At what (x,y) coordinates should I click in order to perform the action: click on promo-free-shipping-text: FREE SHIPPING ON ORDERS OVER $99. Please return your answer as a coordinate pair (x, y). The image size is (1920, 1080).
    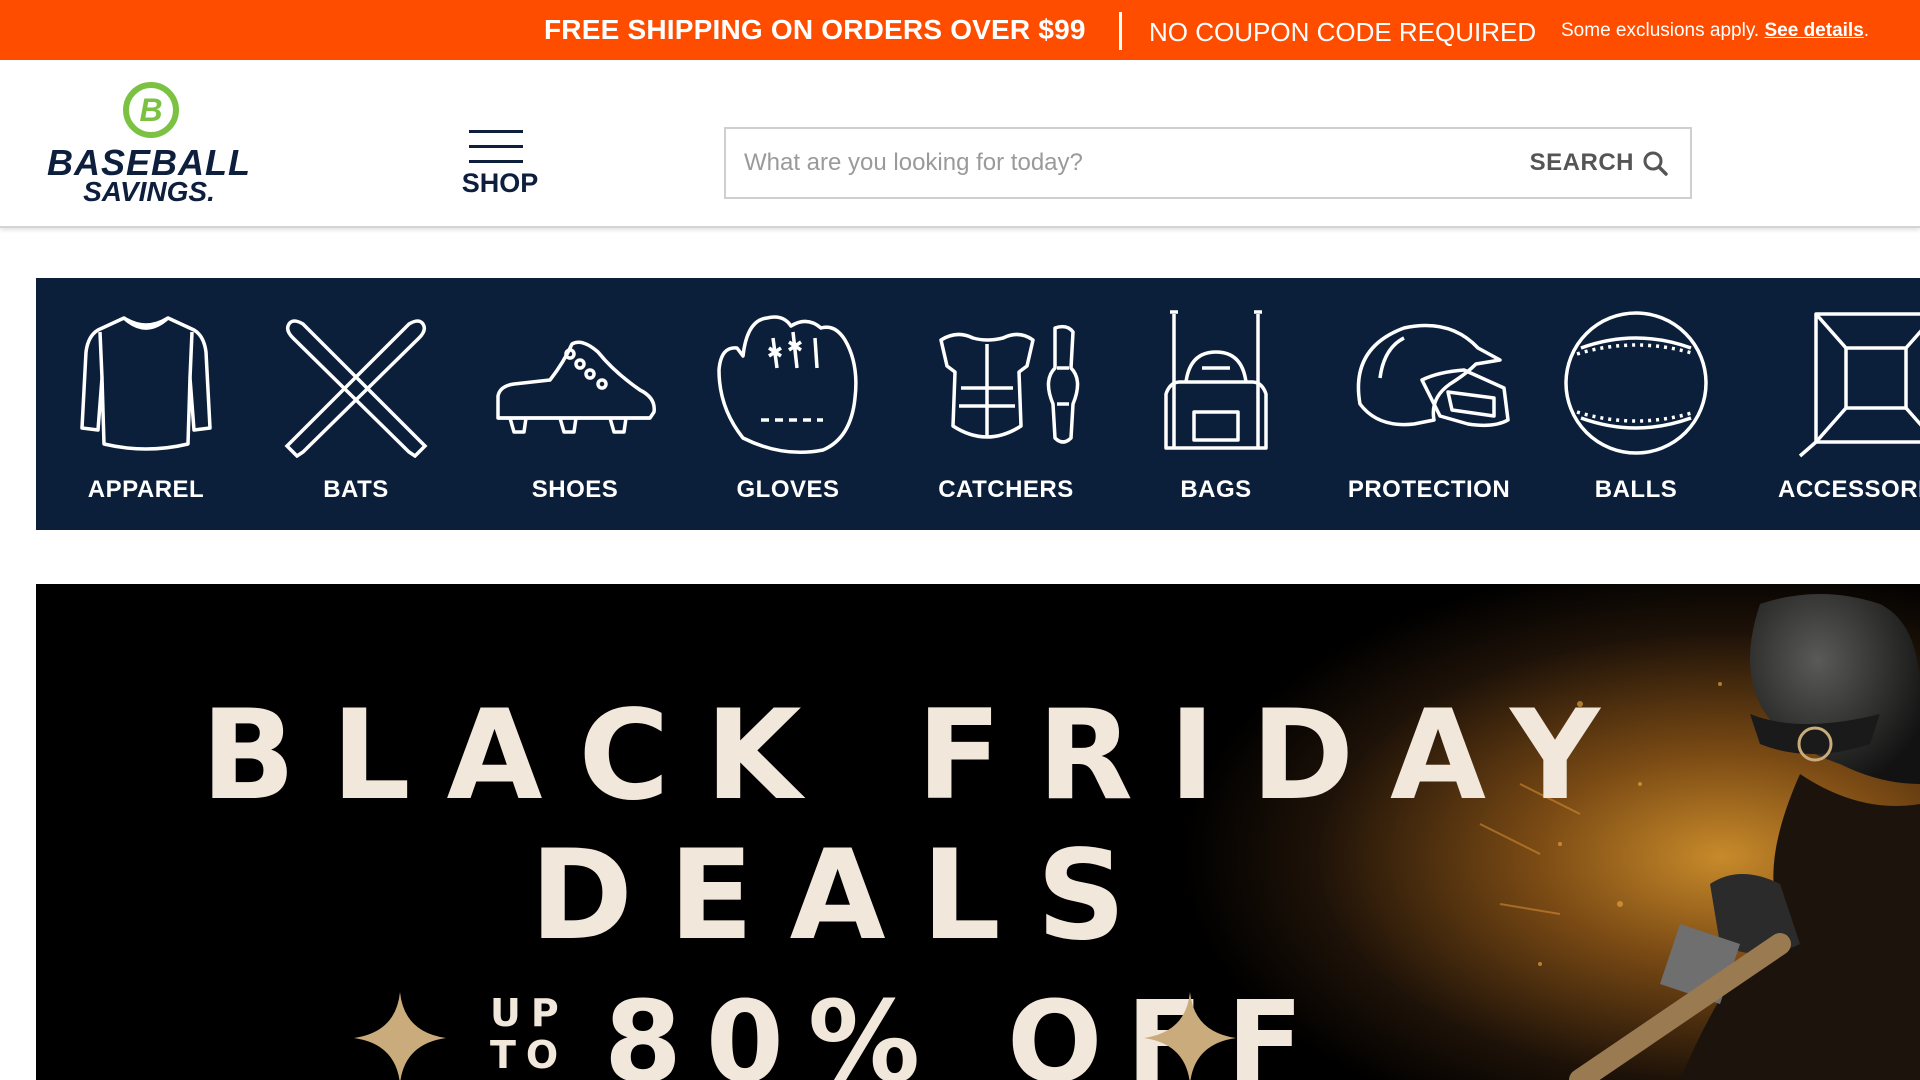
    Looking at the image, I should click on (815, 29).